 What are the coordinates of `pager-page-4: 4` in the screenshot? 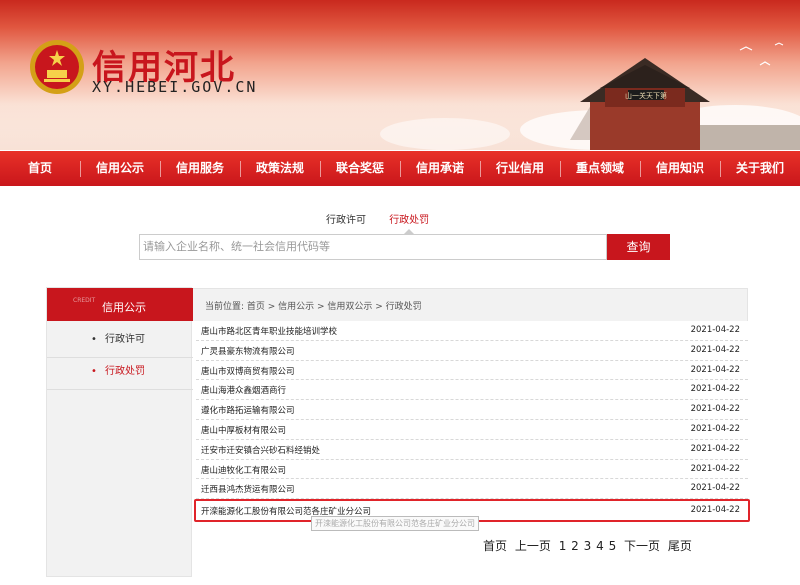 It's located at (600, 546).